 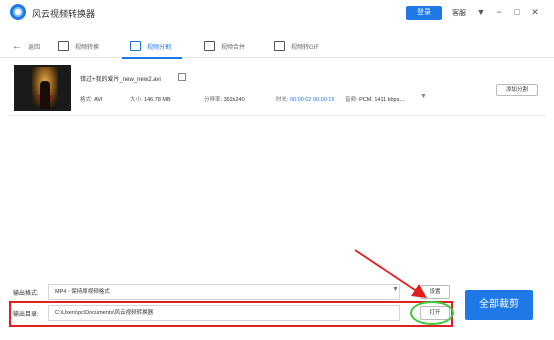 What do you see at coordinates (305, 100) in the screenshot?
I see `duration-info: 时长: 00:00:02 00:00:15` at bounding box center [305, 100].